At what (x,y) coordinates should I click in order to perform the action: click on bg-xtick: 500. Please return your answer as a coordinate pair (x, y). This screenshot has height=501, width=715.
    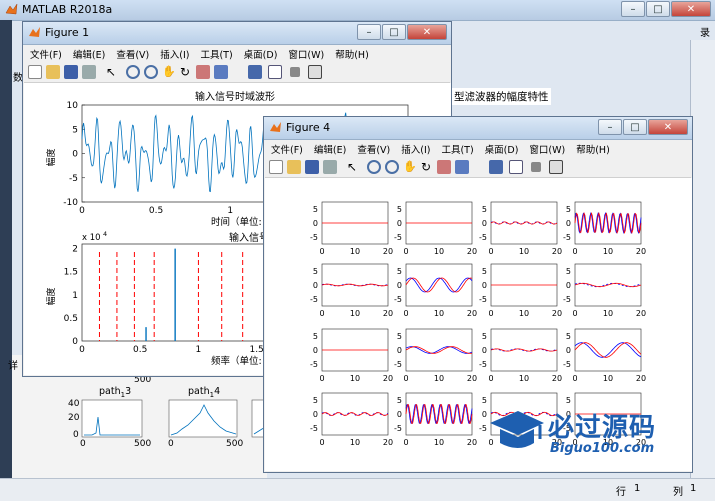
    Looking at the image, I should click on (235, 444).